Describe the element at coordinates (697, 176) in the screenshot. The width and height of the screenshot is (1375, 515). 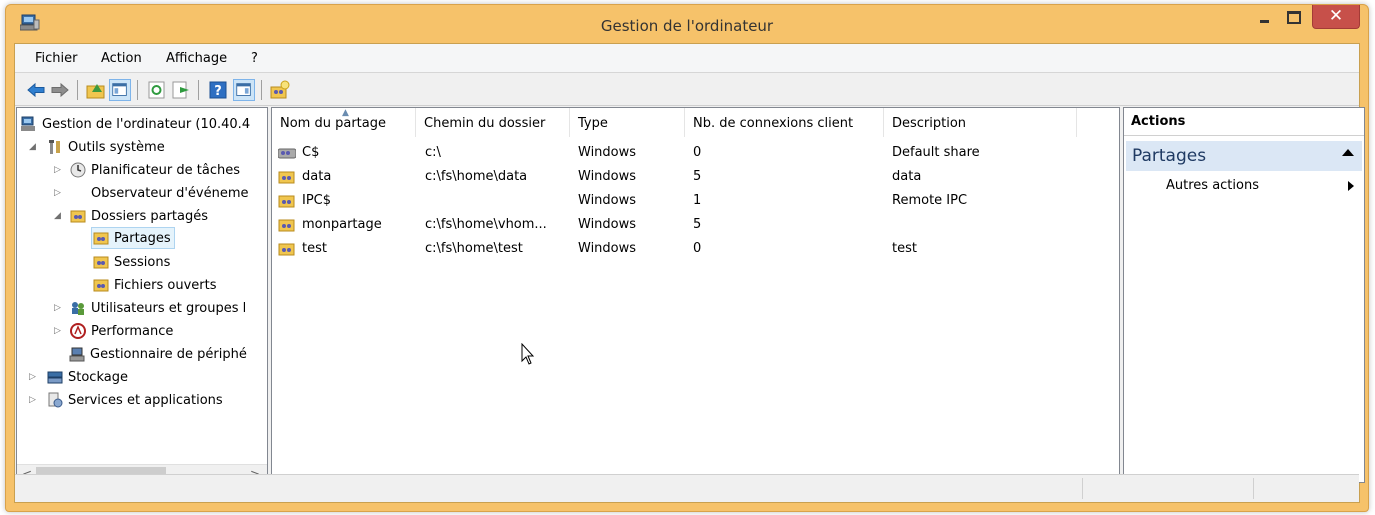
I see `share-connections: 5` at that location.